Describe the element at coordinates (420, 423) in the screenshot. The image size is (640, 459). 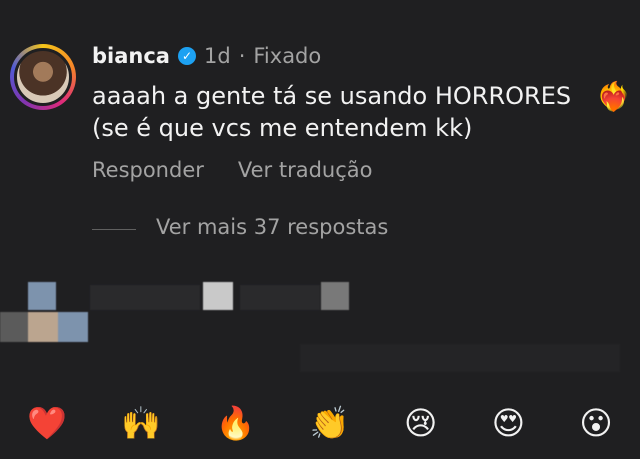
I see `crying-face-reaction-icon: 😢` at that location.